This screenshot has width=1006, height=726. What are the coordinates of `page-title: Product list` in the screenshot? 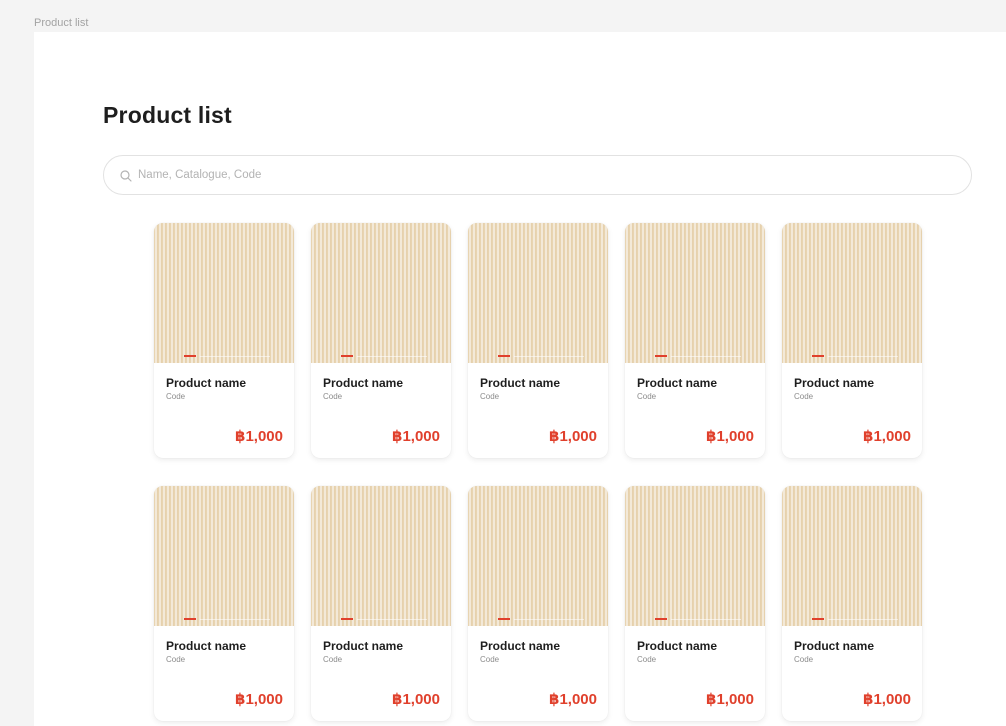 It's located at (167, 115).